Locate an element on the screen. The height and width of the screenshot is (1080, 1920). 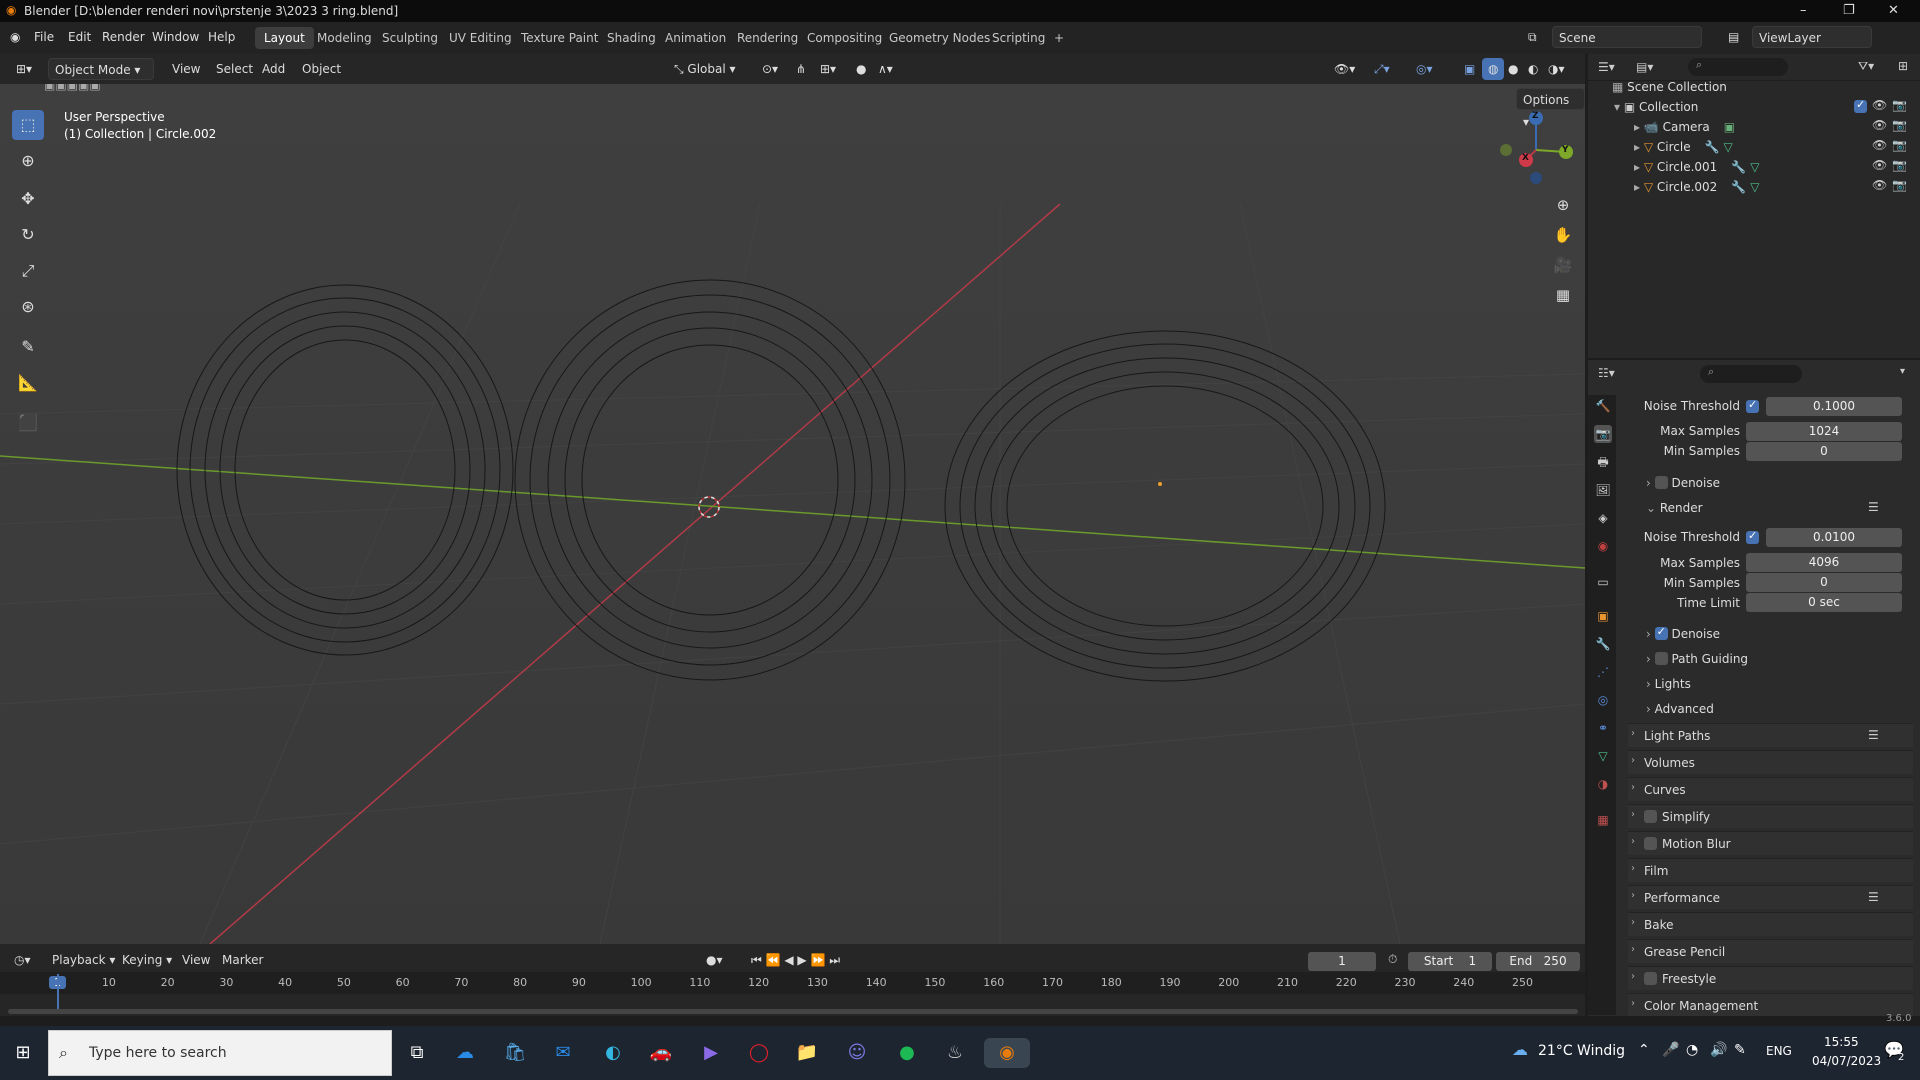
menu-timeline-view: View is located at coordinates (196, 960).